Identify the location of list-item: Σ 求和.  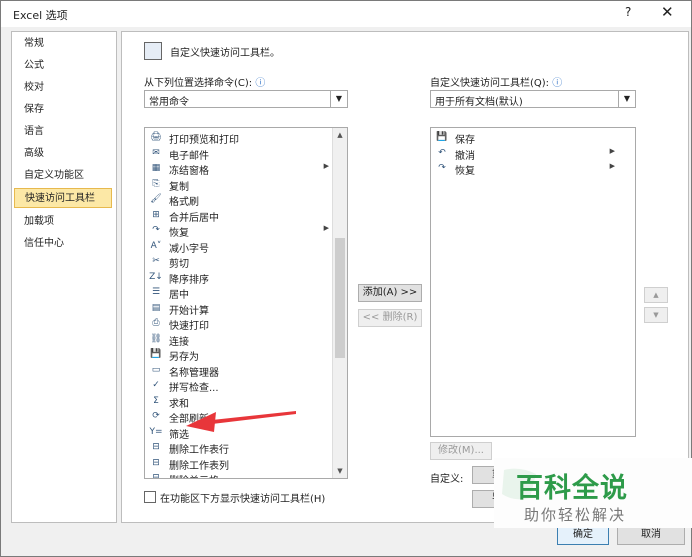
(242, 402).